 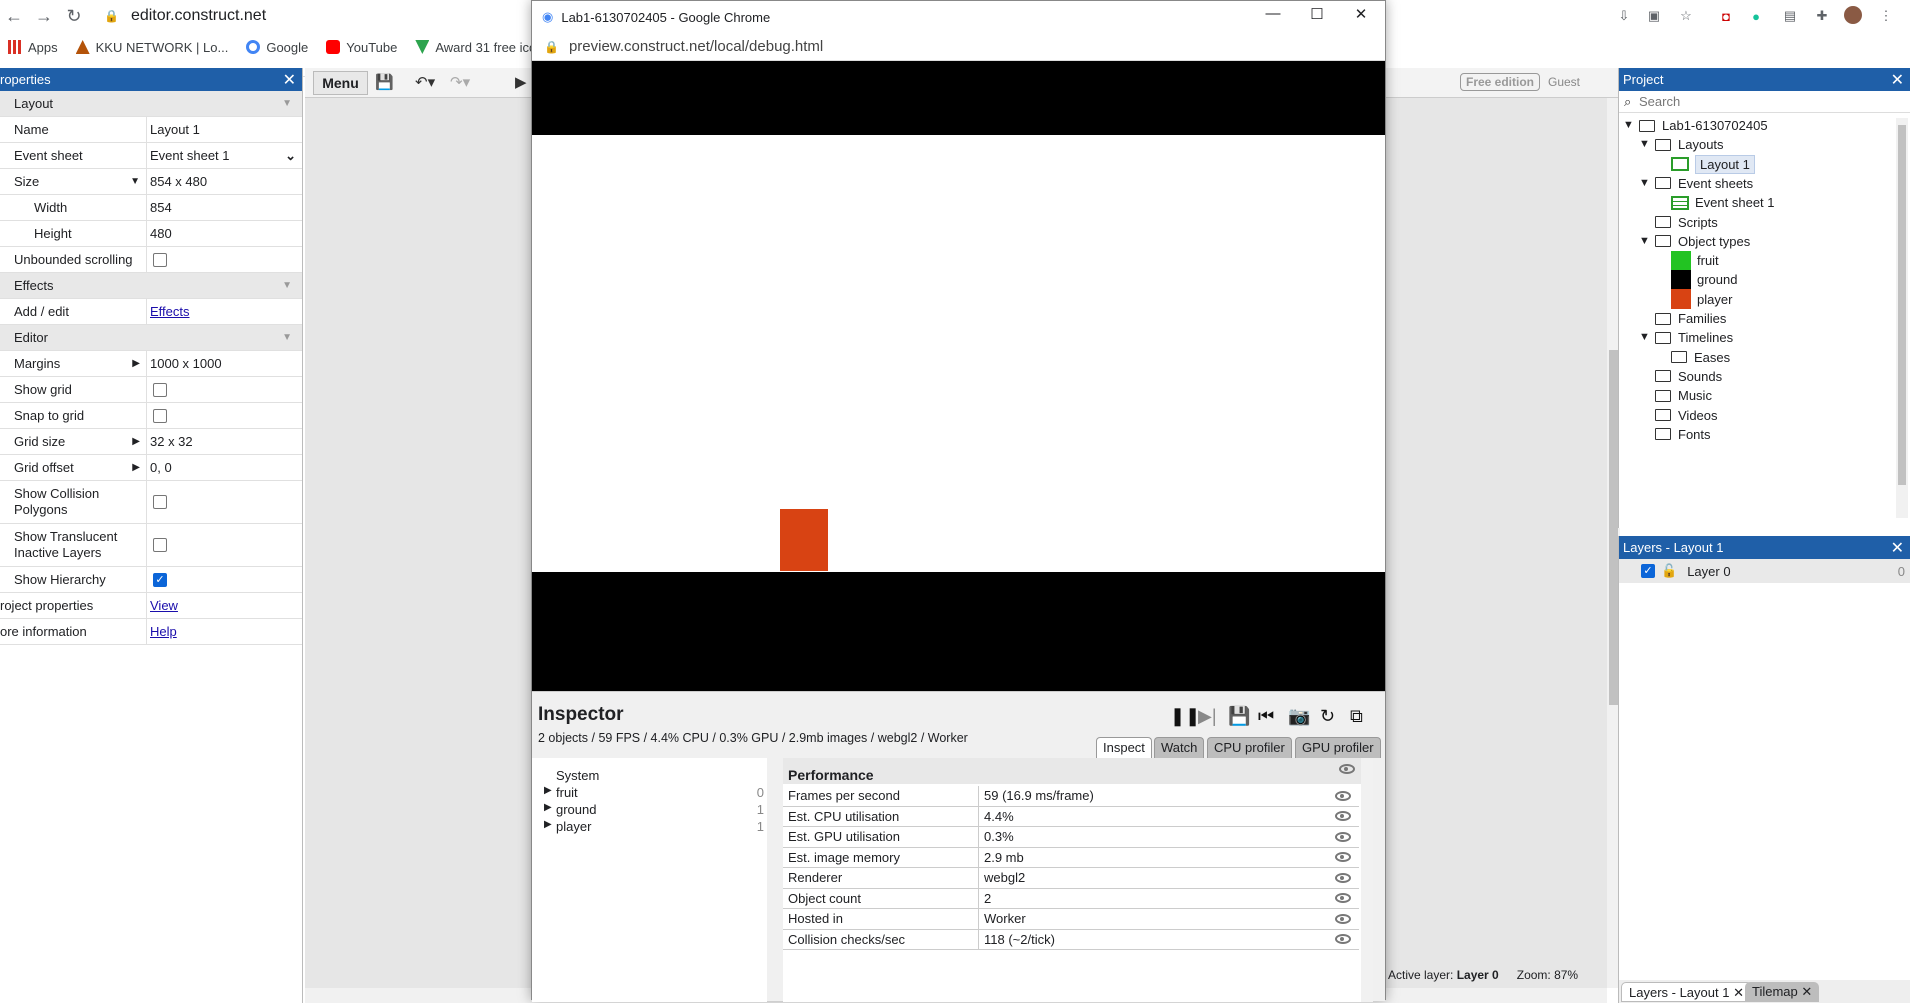 What do you see at coordinates (1886, 16) in the screenshot?
I see `more-menu-icon: ⋮` at bounding box center [1886, 16].